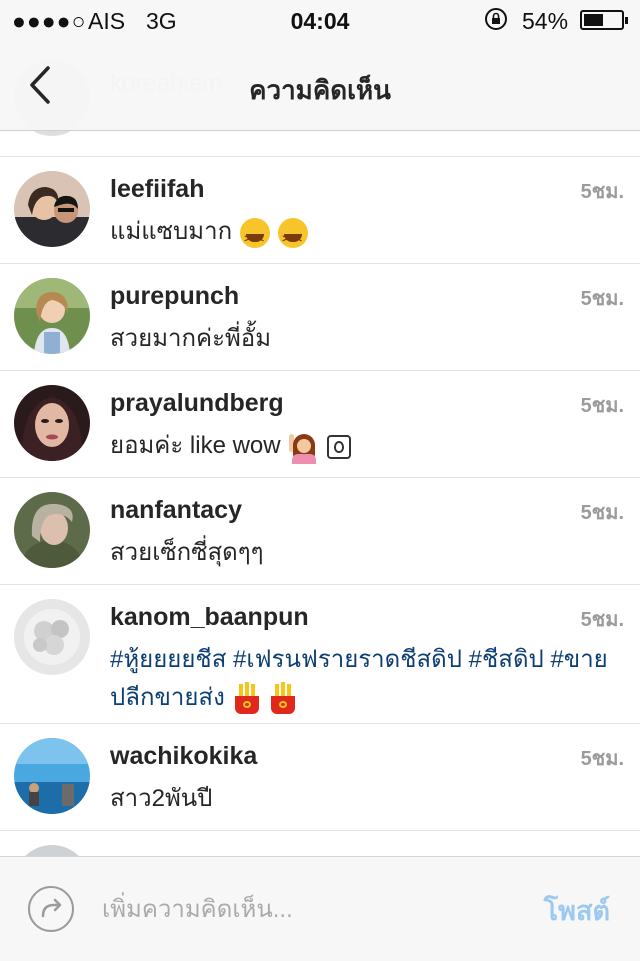 The image size is (640, 961). What do you see at coordinates (577, 910) in the screenshot?
I see `post-button: โพสต์` at bounding box center [577, 910].